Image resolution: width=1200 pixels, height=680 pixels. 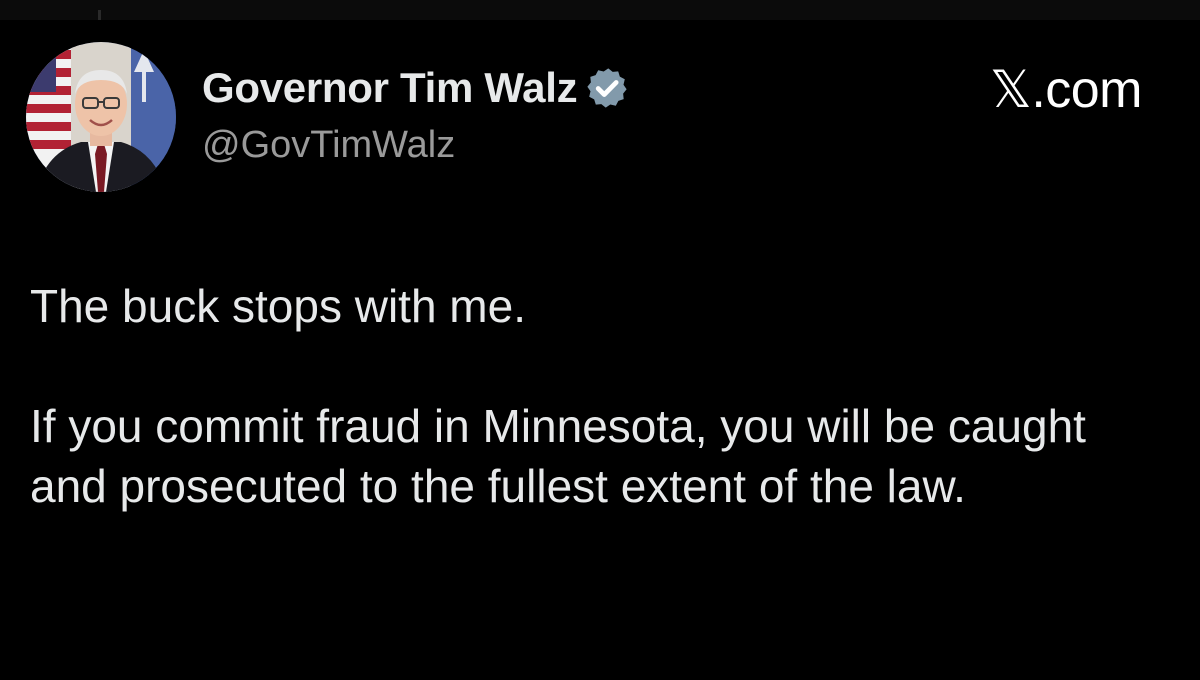 I want to click on verified-badge-icon, so click(x=607, y=88).